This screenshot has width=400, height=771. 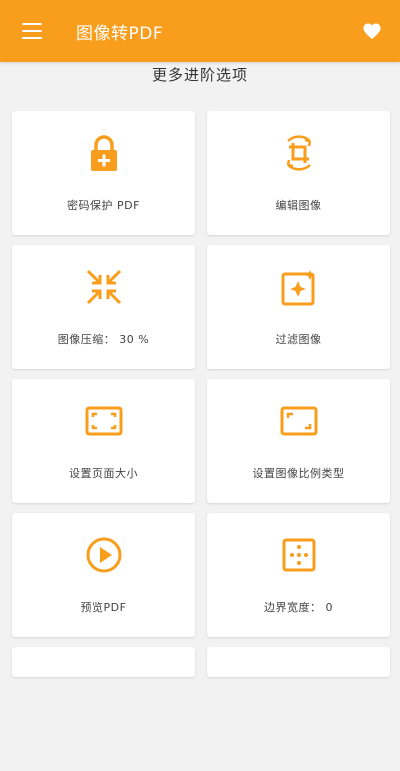 I want to click on aspect-ratio-icon, so click(x=298, y=421).